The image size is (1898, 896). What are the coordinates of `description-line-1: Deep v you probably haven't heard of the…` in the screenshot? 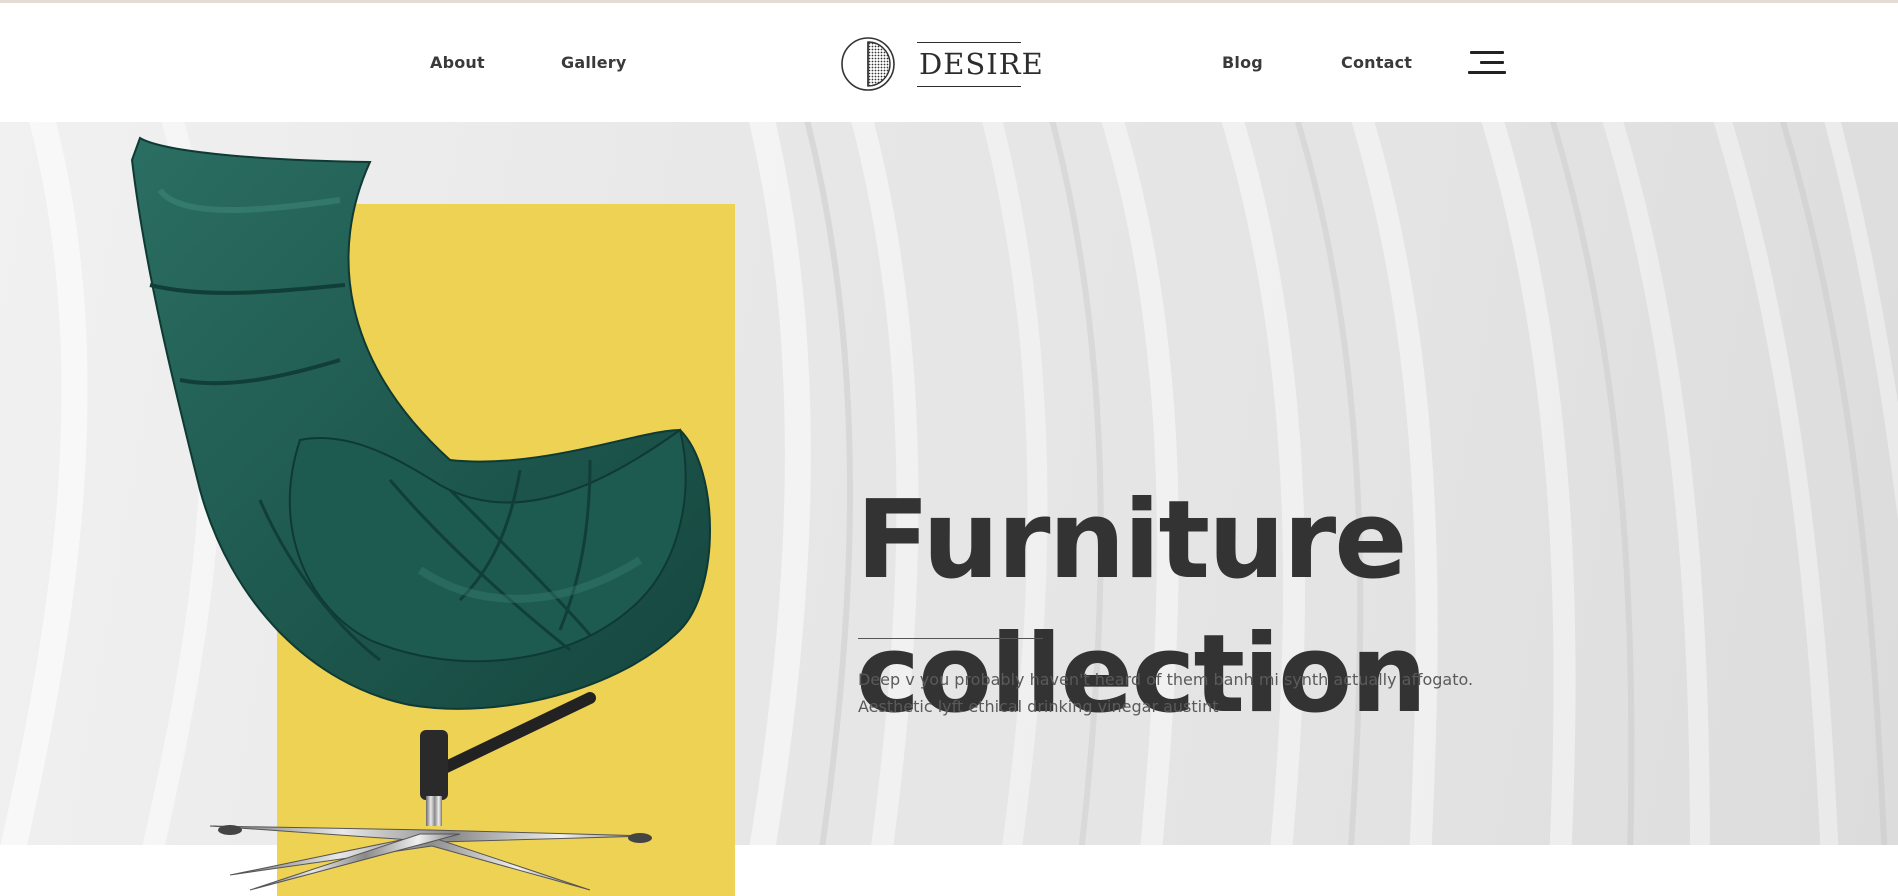 It's located at (1166, 679).